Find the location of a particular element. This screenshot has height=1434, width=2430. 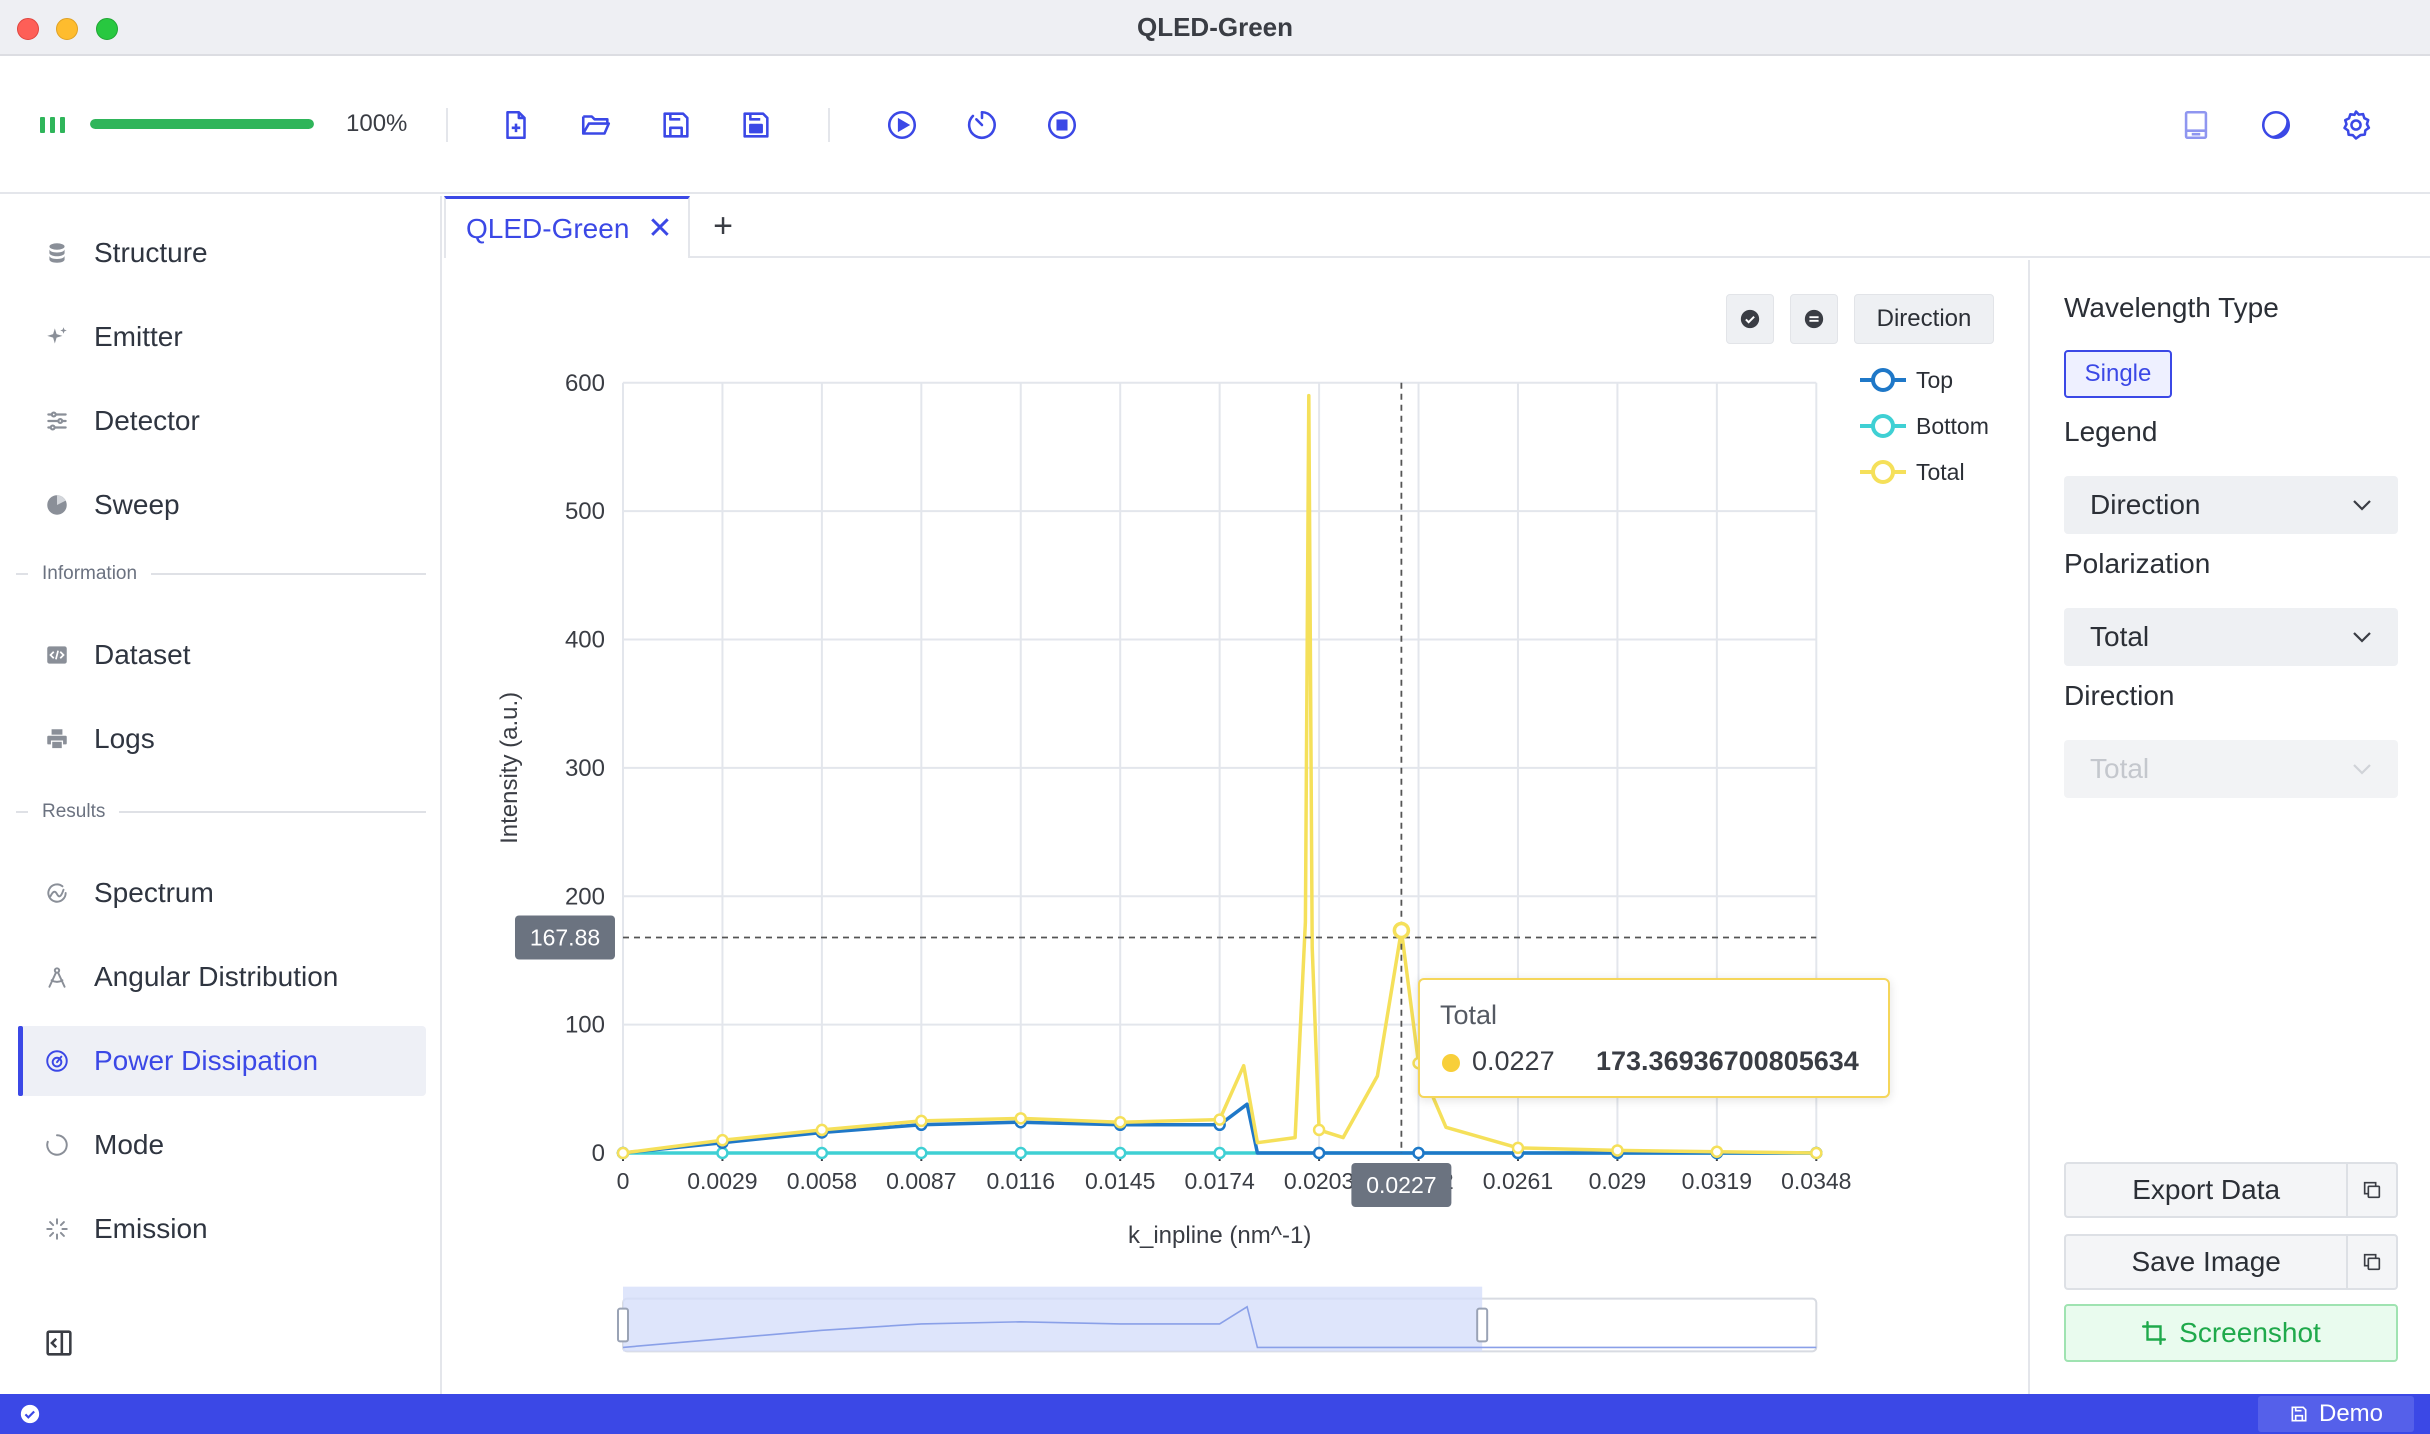

stop-icon is located at coordinates (1062, 125).